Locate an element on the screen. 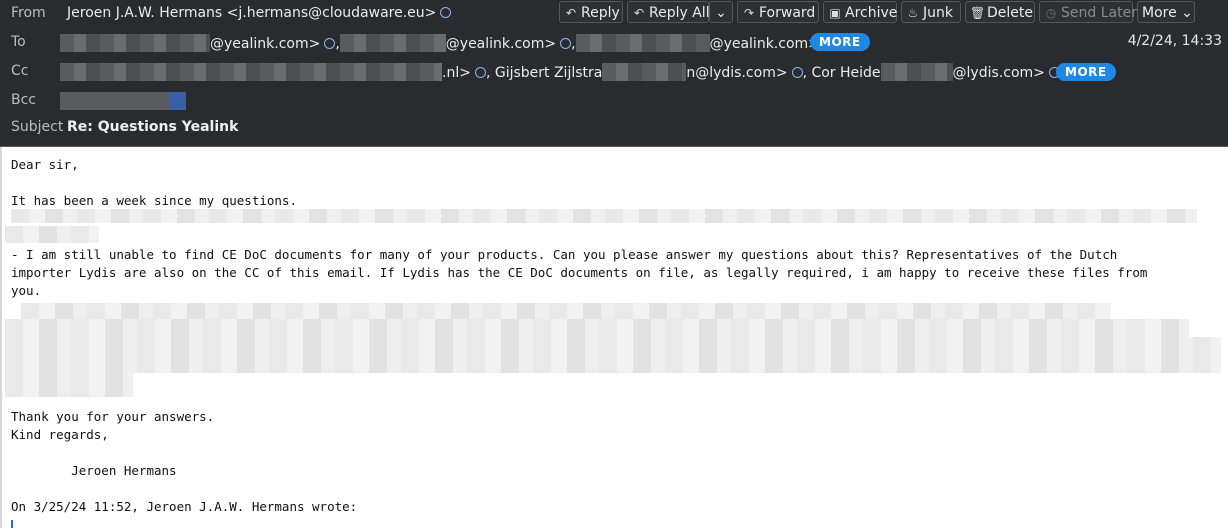 This screenshot has height=528, width=1228. reply-all-dropdown: ⌄ is located at coordinates (721, 12).